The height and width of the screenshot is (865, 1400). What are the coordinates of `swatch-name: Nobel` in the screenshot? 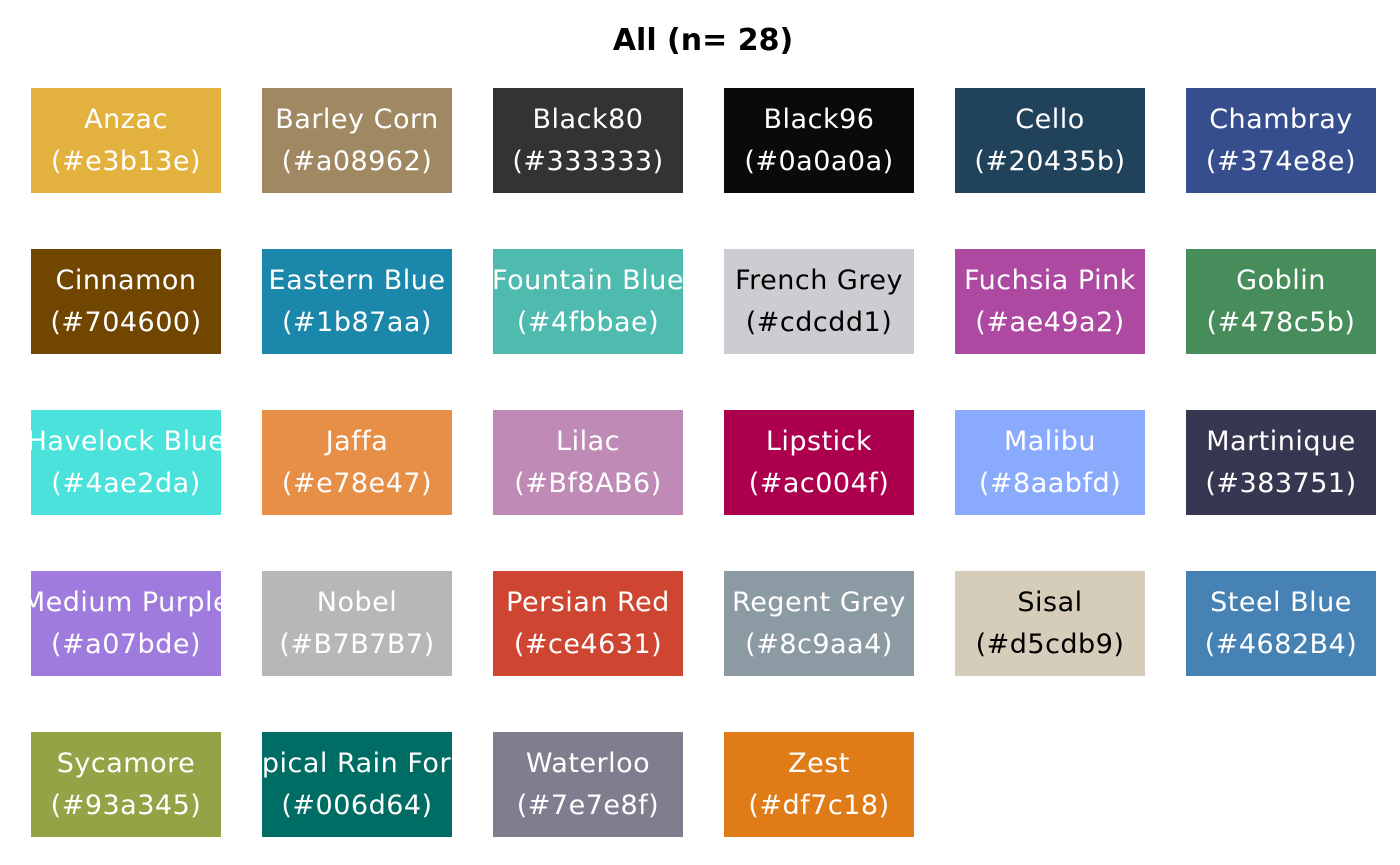 It's located at (357, 602).